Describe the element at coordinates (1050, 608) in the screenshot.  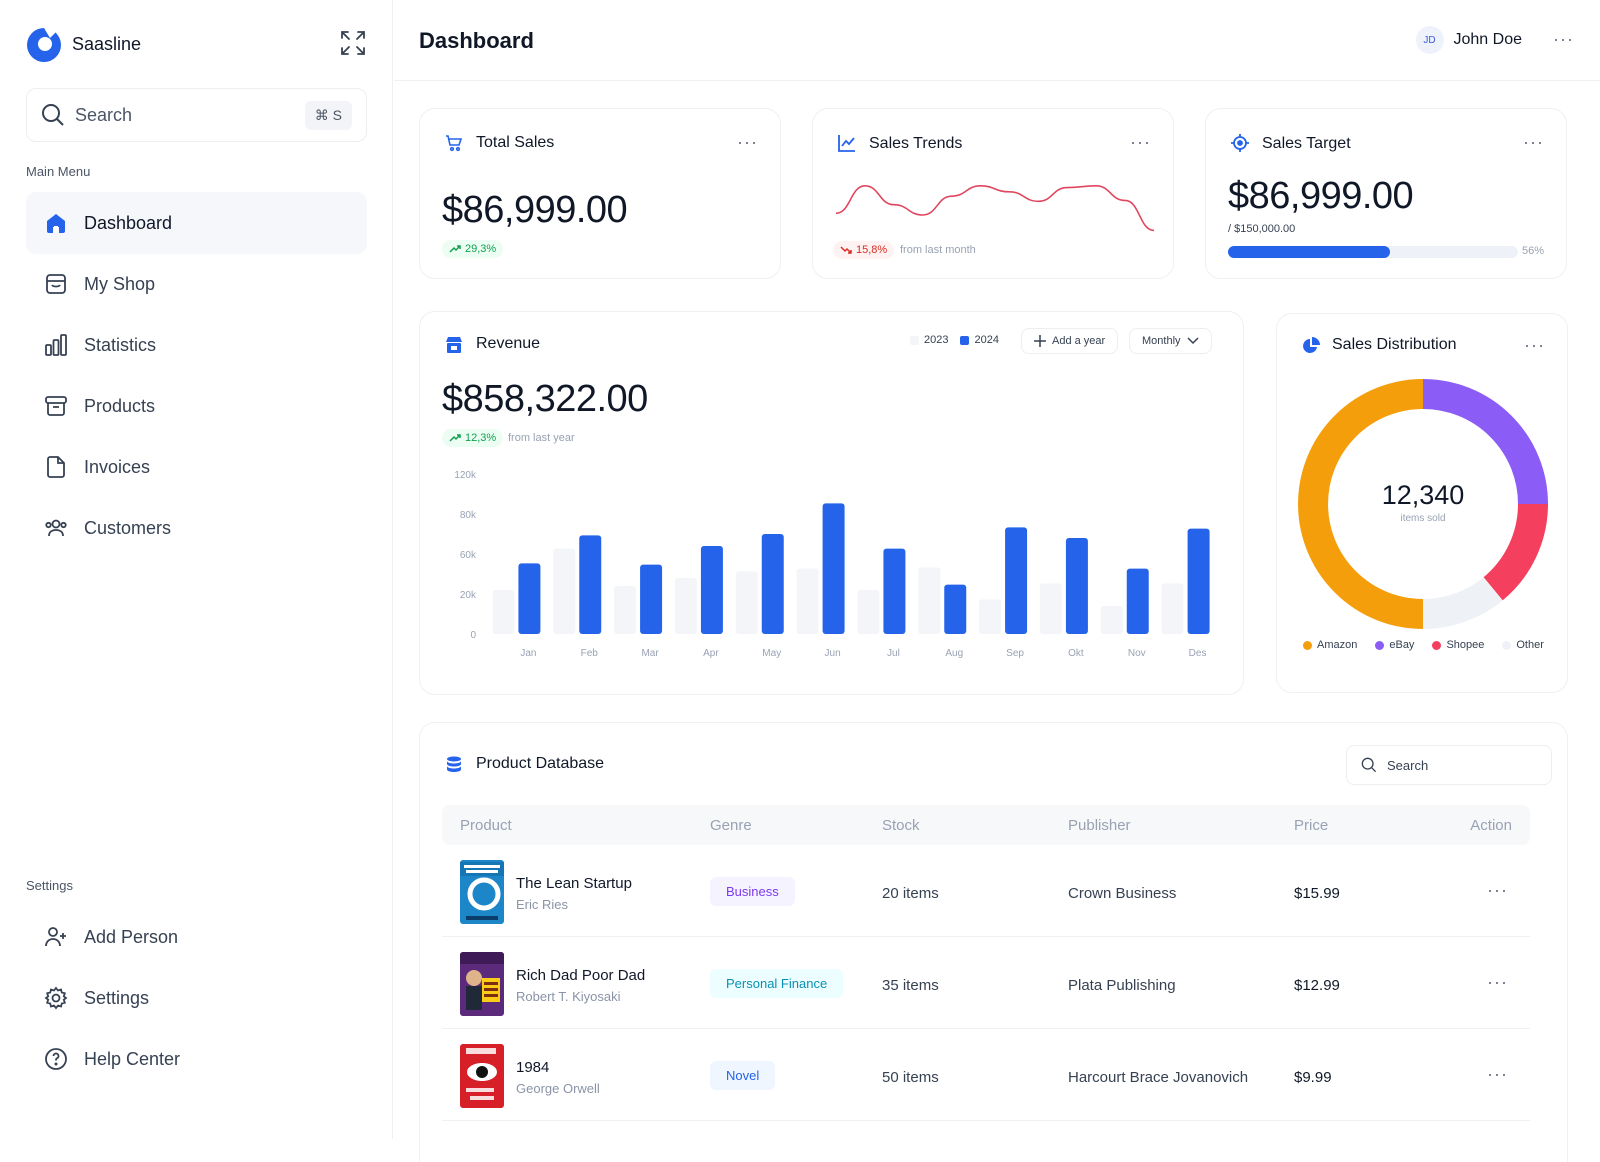
I see `bar-2023-okt` at that location.